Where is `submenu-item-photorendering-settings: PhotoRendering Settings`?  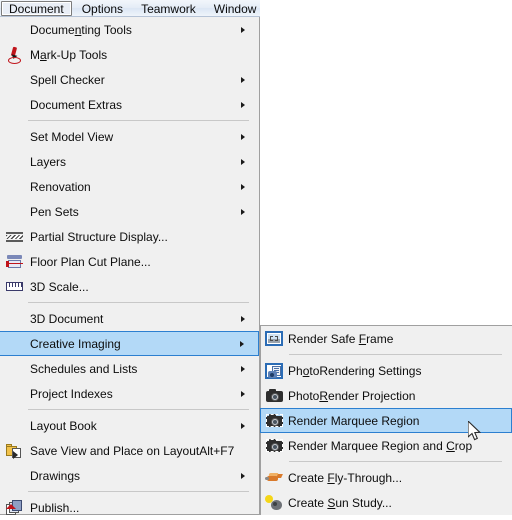 submenu-item-photorendering-settings: PhotoRendering Settings is located at coordinates (386, 370).